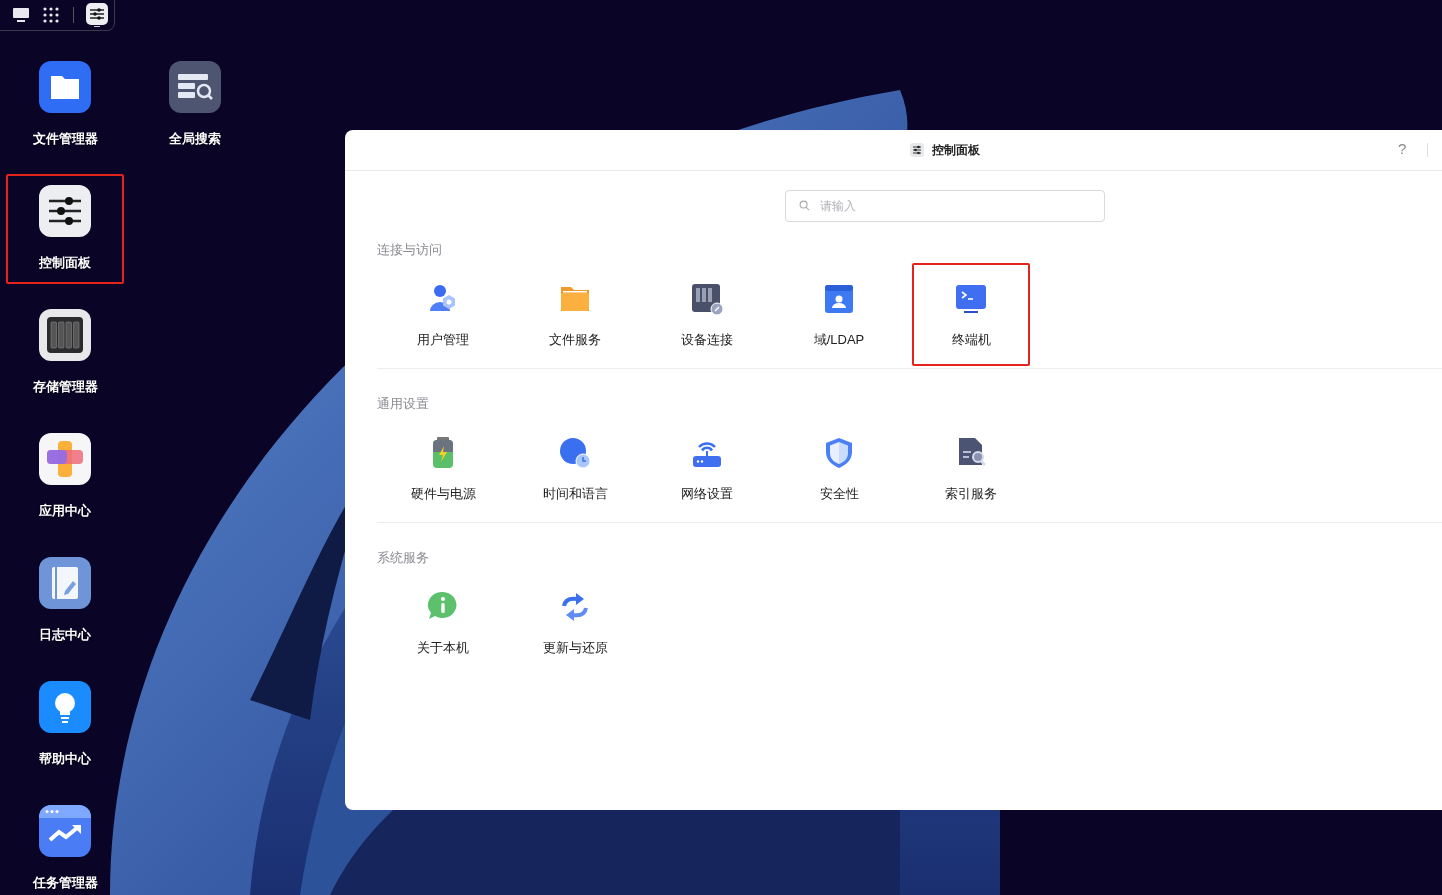 Image resolution: width=1442 pixels, height=895 pixels. I want to click on desktop-shortcut: 任务管理器, so click(65, 844).